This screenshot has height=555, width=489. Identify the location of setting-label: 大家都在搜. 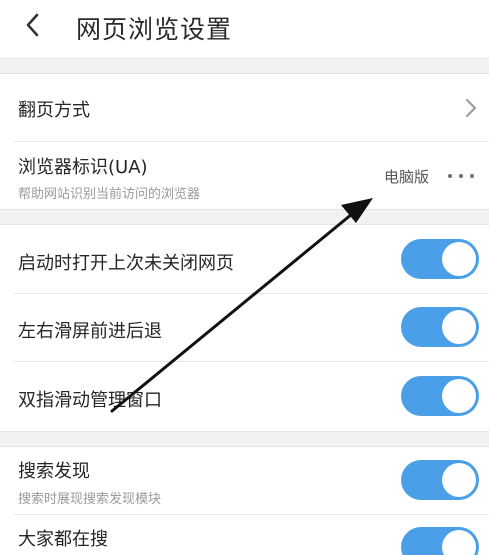
(63, 539).